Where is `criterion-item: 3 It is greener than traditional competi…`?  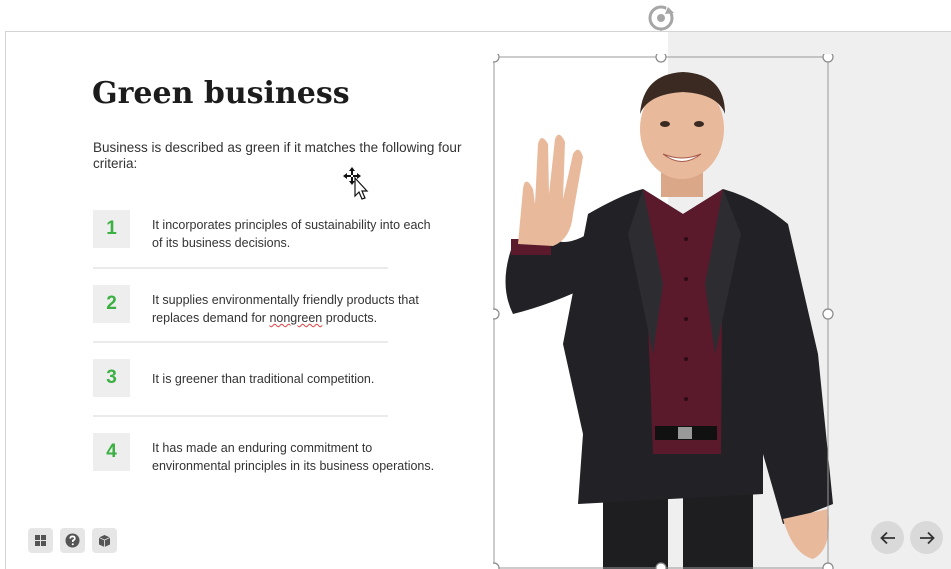
criterion-item: 3 It is greener than traditional competi… is located at coordinates (278, 379).